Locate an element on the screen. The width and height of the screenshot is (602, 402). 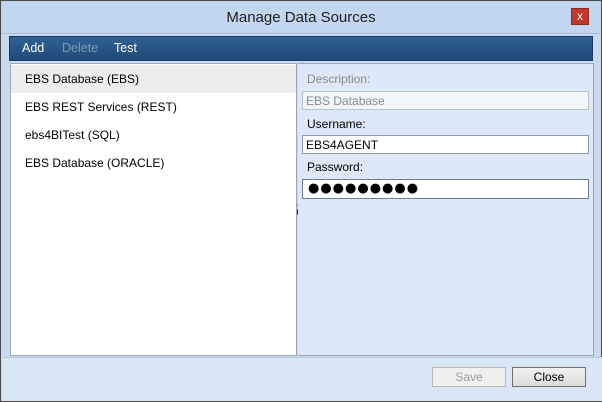
password-label: Password: is located at coordinates (335, 167).